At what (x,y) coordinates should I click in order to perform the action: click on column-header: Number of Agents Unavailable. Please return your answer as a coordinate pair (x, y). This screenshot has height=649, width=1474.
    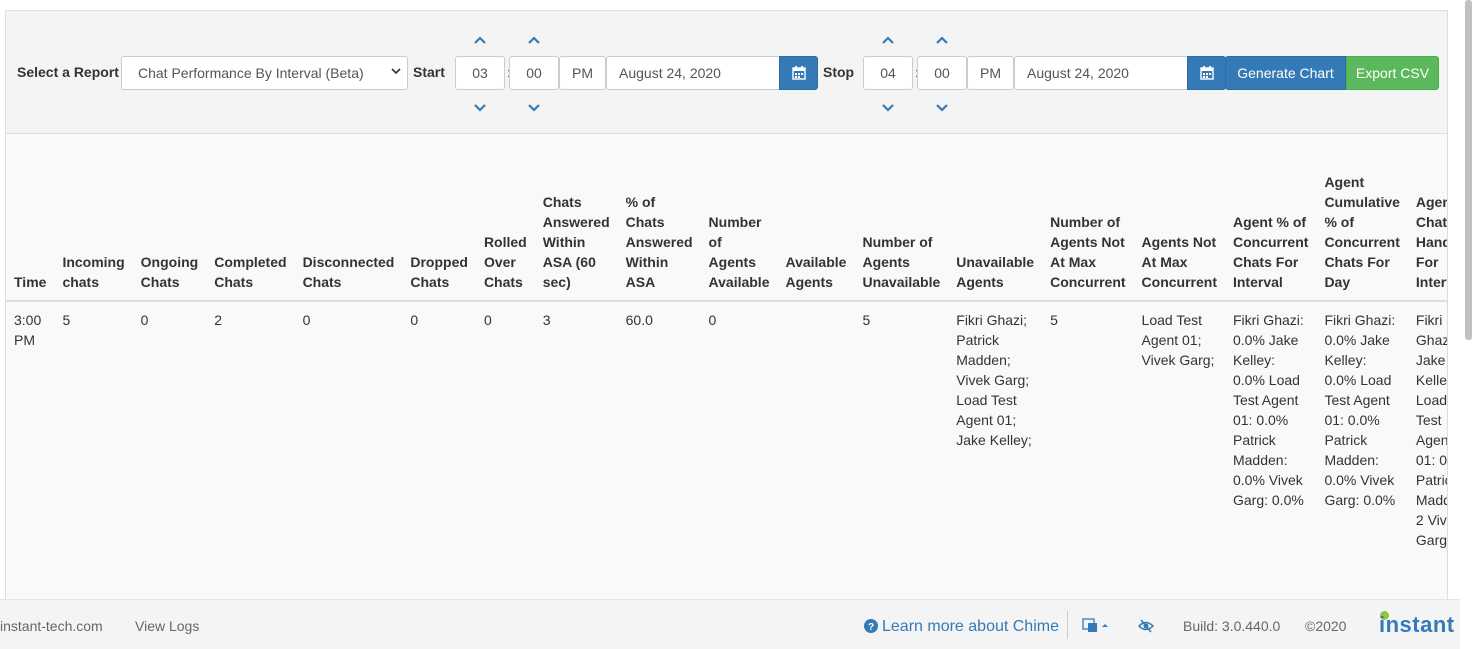
    Looking at the image, I should click on (901, 218).